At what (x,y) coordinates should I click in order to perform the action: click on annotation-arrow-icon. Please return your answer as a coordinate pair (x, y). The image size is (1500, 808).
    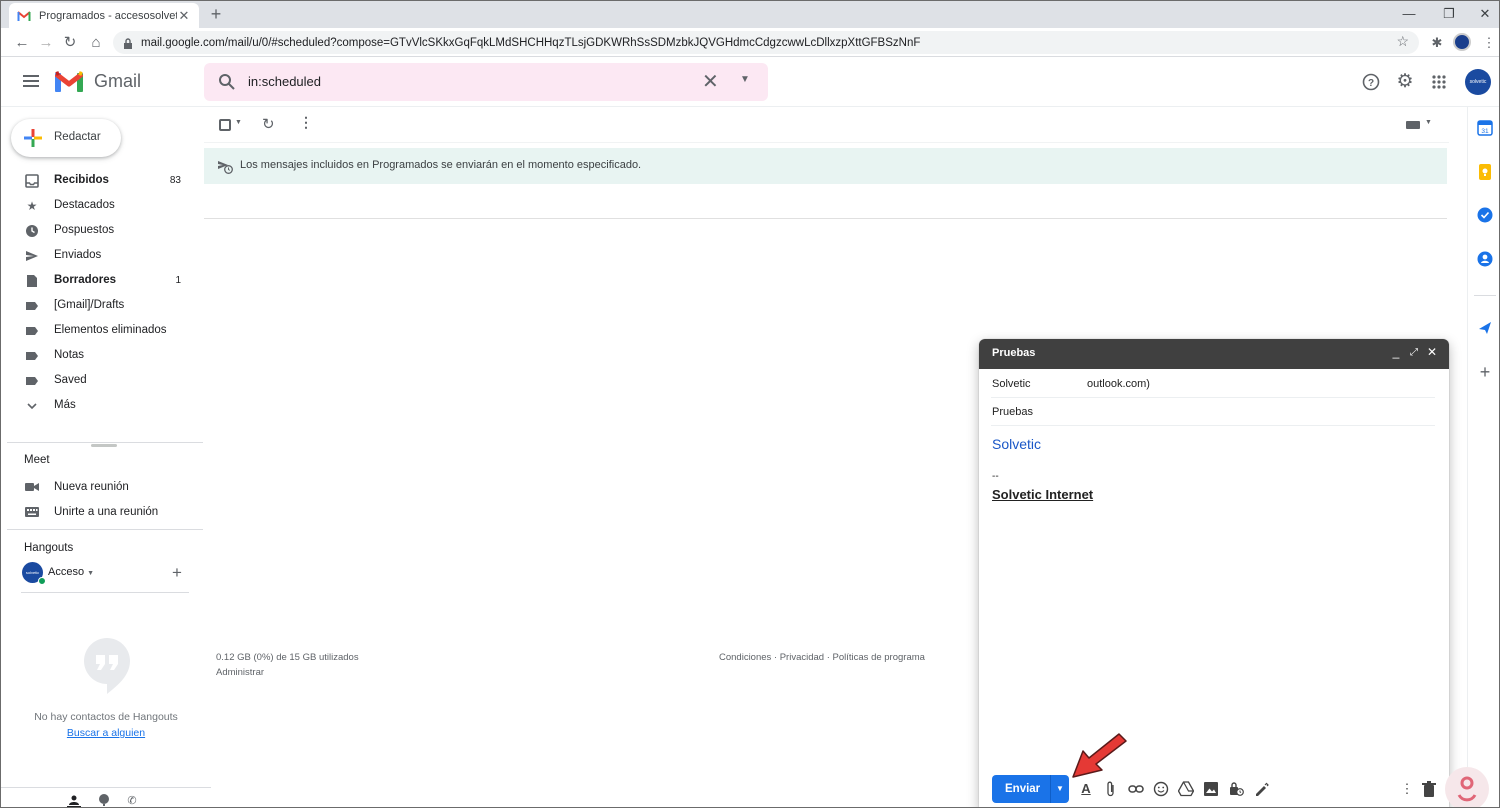
    Looking at the image, I should click on (1100, 755).